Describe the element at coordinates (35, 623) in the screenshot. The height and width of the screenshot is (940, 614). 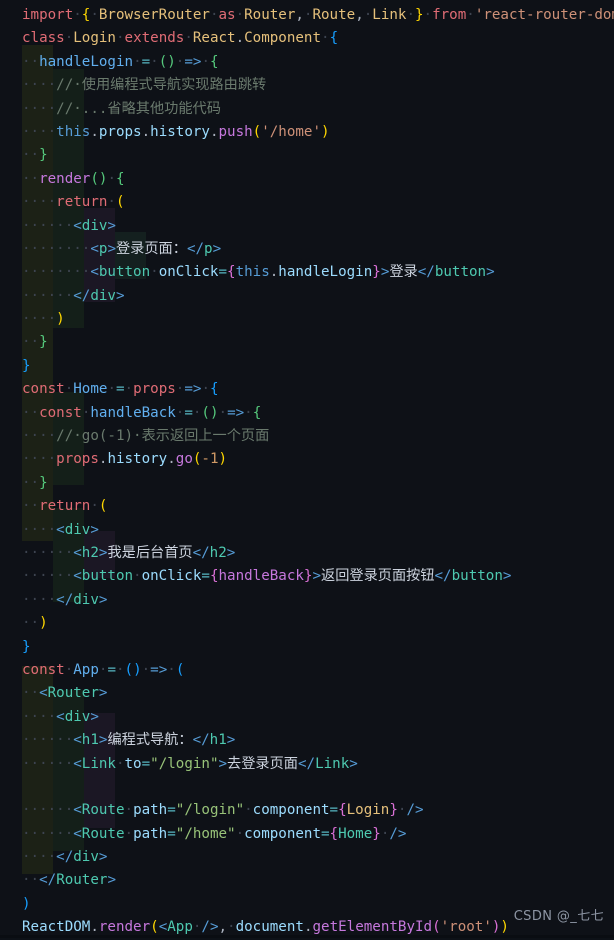
I see `code-line: ··)` at that location.